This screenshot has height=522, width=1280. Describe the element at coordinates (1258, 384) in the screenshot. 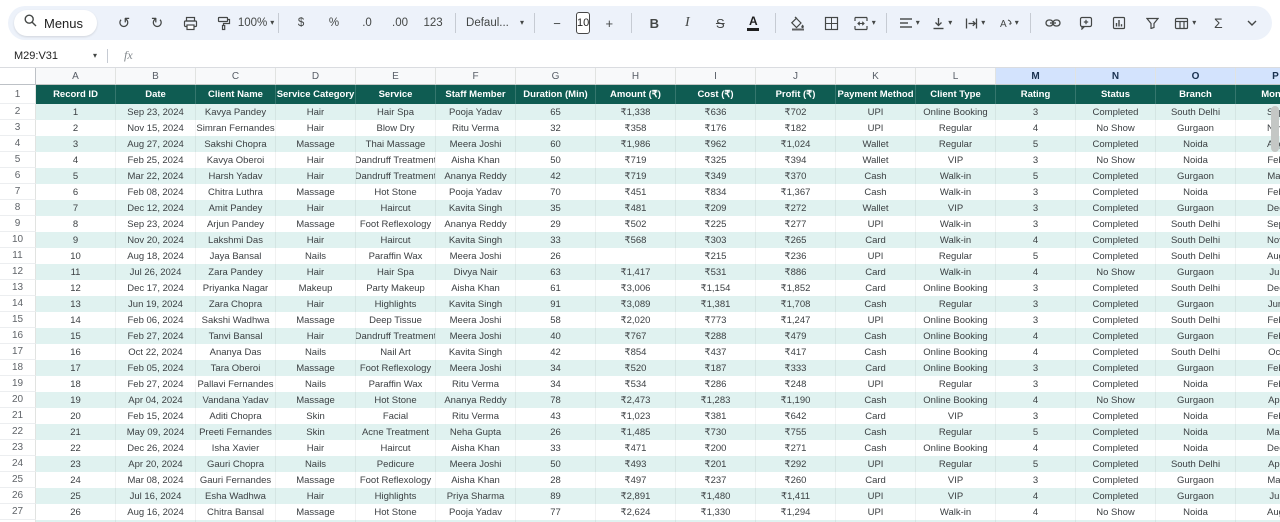

I see `cell-P19: Feb` at that location.